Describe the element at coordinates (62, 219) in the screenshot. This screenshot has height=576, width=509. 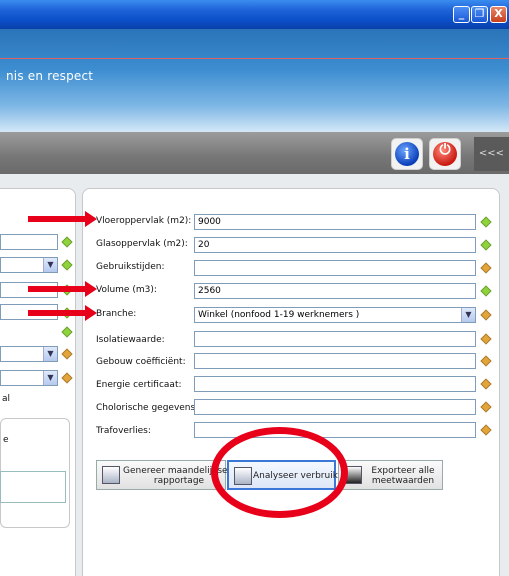
I see `annotation-arrow-floor-area` at that location.